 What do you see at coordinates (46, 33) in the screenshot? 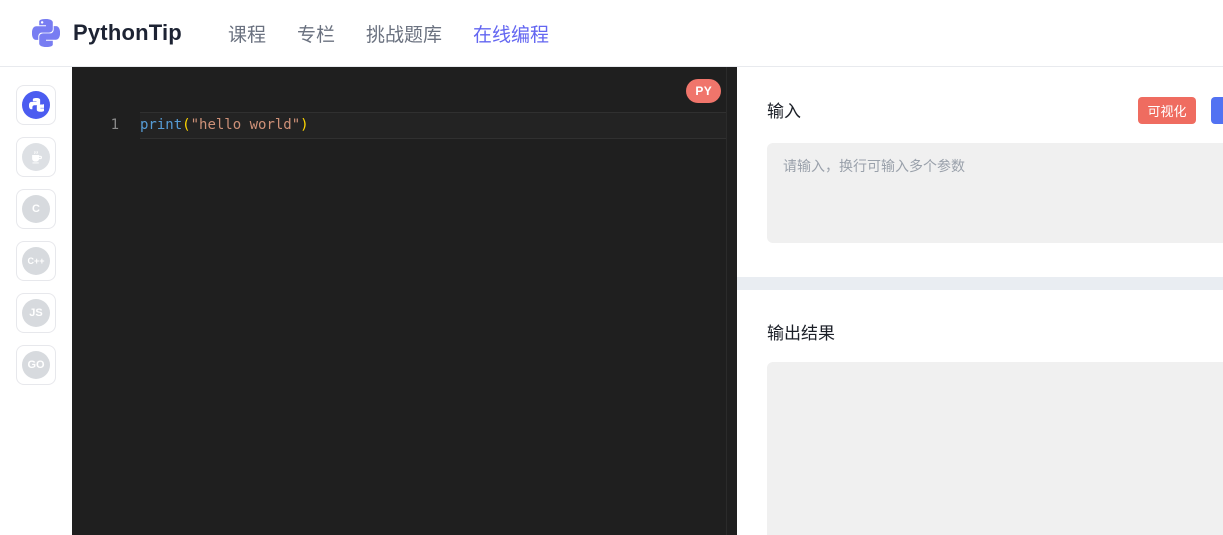
I see `pythontip-logo-icon` at bounding box center [46, 33].